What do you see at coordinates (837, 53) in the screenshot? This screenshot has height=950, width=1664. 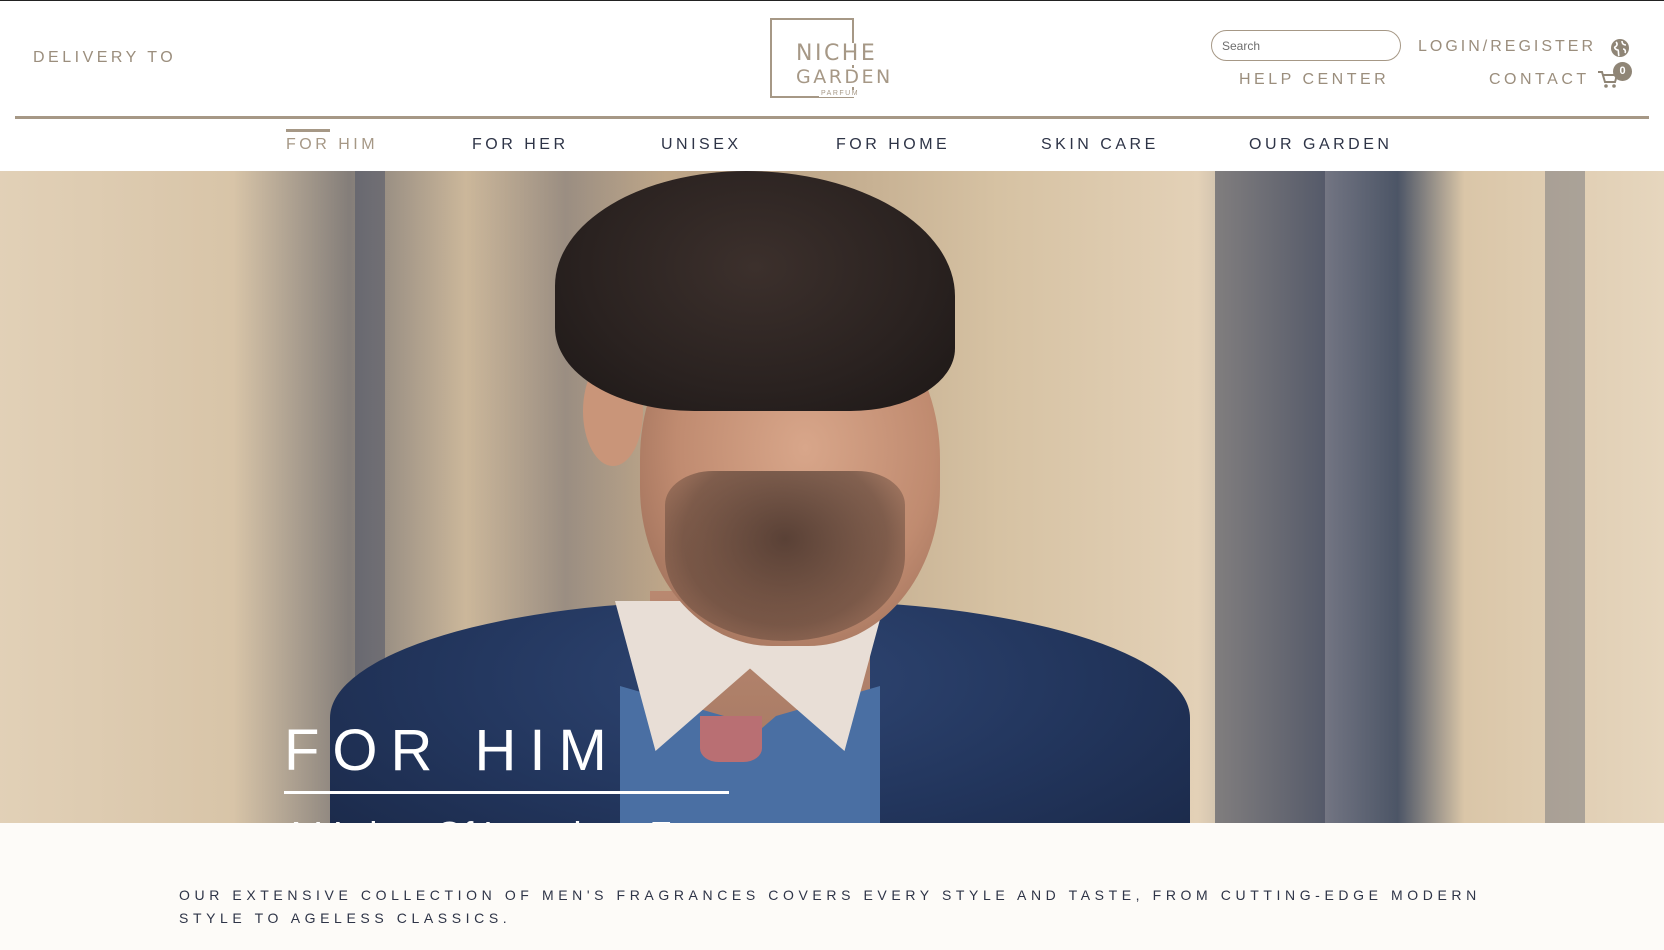 I see `logo-text-niche: NICHE` at bounding box center [837, 53].